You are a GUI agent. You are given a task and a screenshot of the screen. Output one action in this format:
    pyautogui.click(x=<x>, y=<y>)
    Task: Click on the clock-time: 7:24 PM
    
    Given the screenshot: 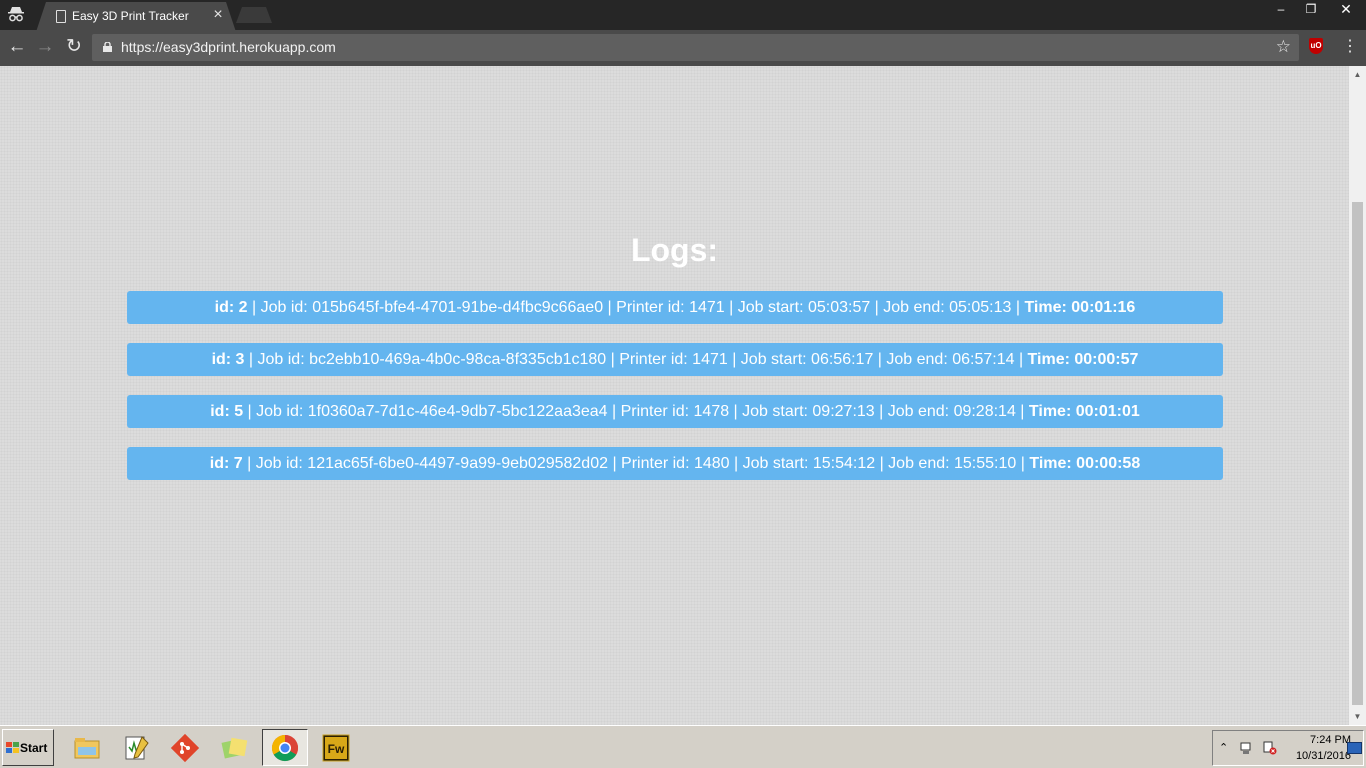 What is the action you would take?
    pyautogui.click(x=1330, y=740)
    